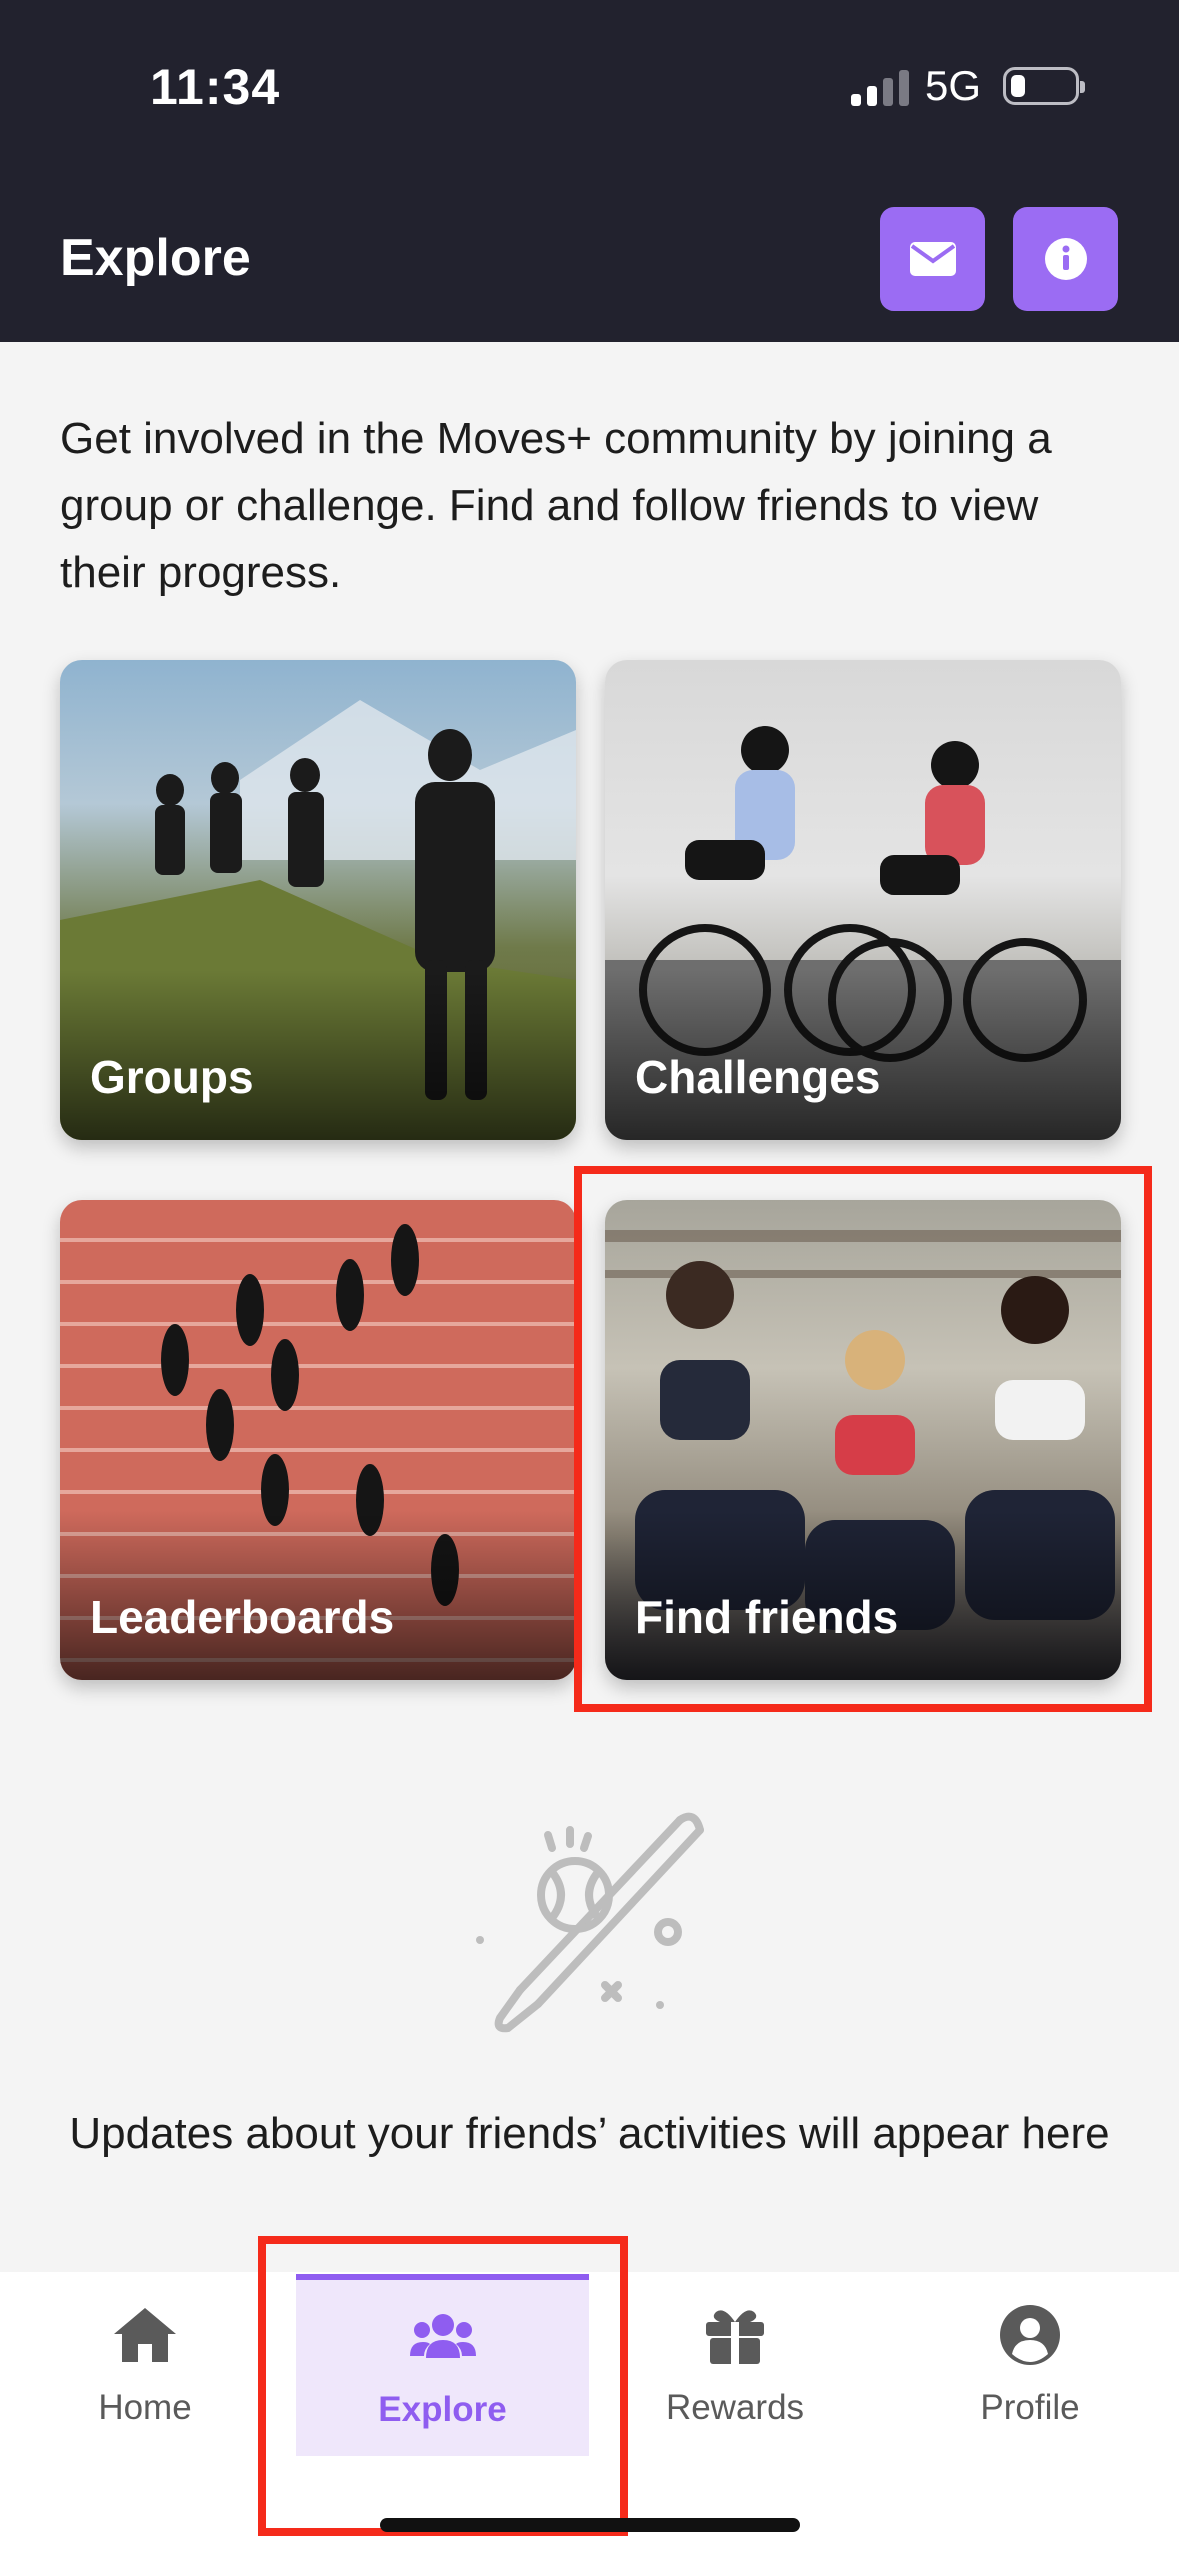 This screenshot has height=2556, width=1179. I want to click on card-label: Leaderboards, so click(242, 1617).